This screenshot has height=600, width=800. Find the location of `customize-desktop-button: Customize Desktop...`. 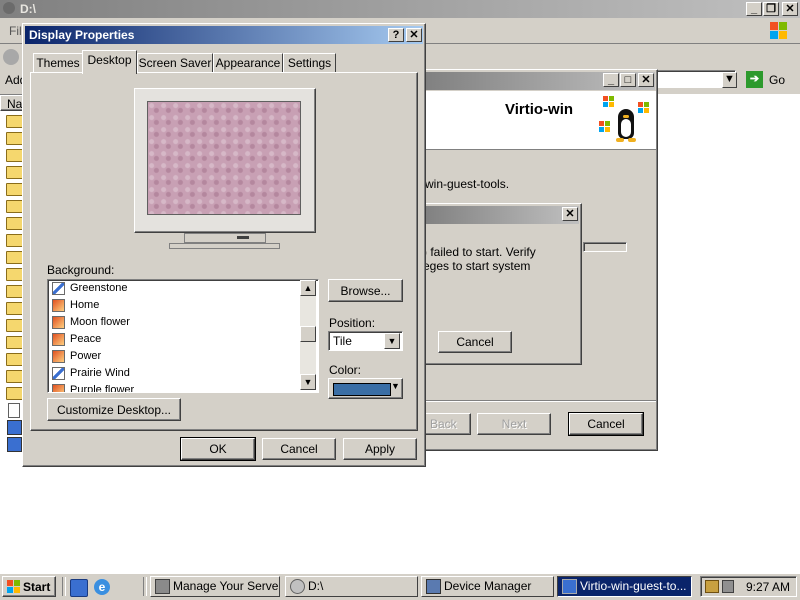

customize-desktop-button: Customize Desktop... is located at coordinates (114, 409).